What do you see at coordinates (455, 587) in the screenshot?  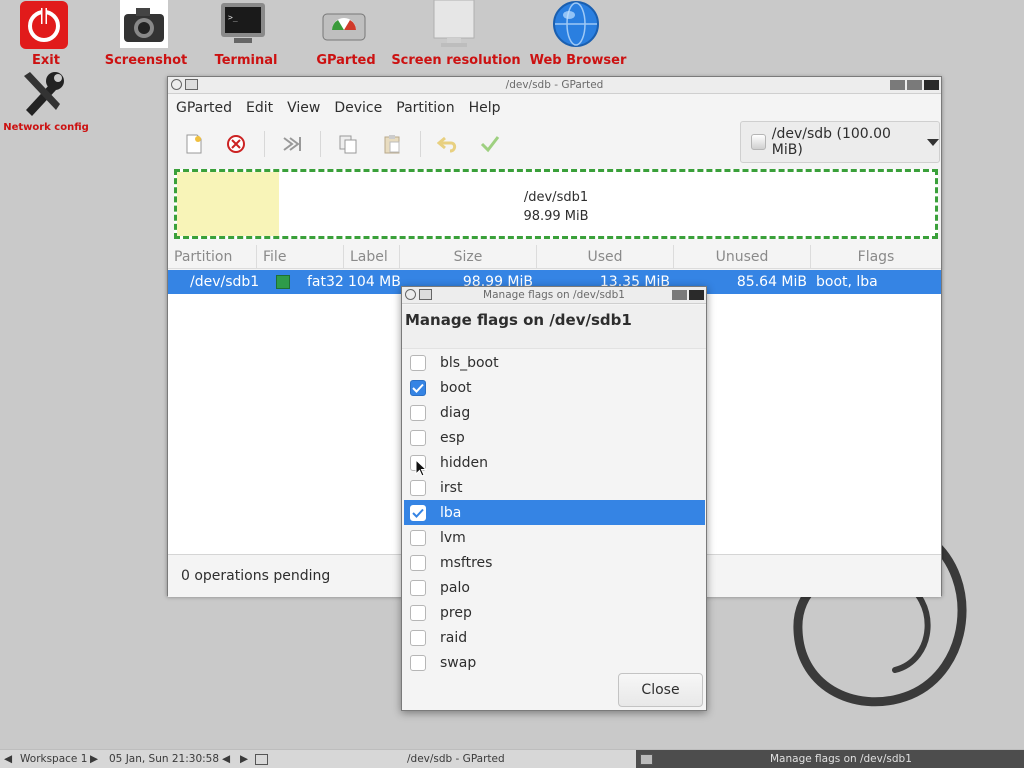 I see `flag-label: palo` at bounding box center [455, 587].